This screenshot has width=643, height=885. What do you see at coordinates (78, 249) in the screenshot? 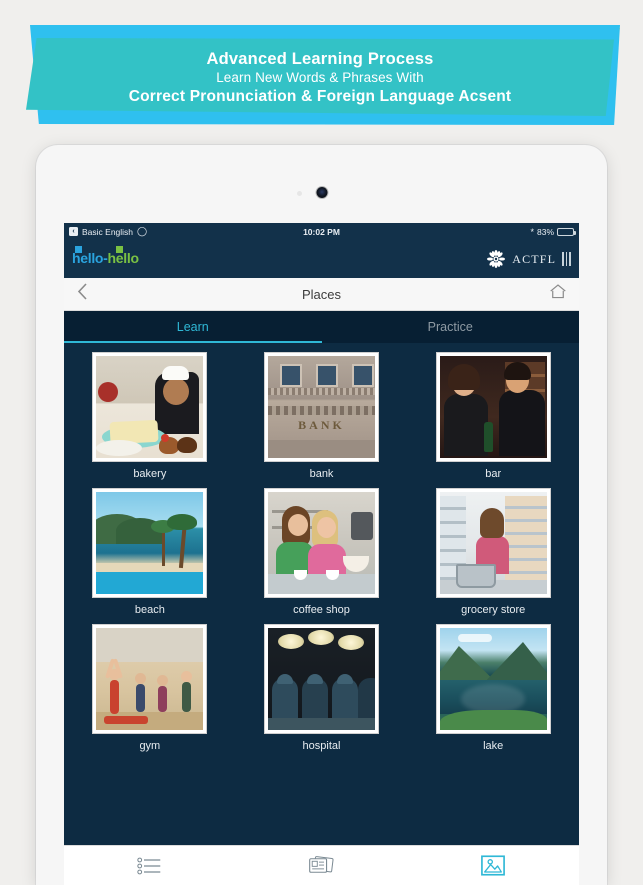
I see `logo-square-blue-icon` at bounding box center [78, 249].